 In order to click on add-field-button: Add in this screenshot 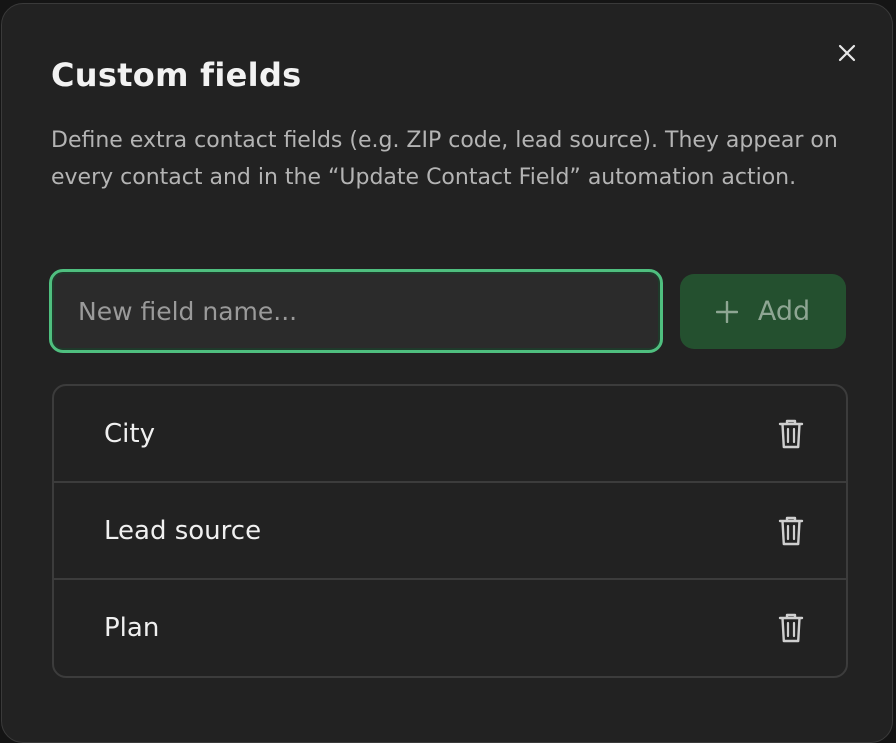, I will do `click(763, 311)`.